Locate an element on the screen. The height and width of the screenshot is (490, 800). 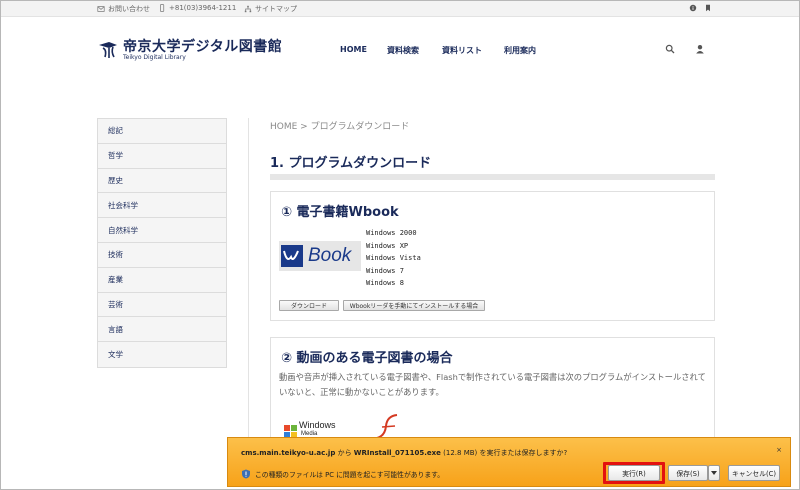
nav-list: 資料リスト is located at coordinates (462, 50).